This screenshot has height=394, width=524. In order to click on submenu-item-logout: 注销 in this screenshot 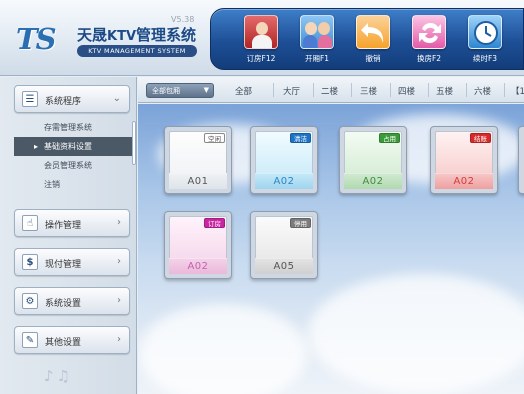, I will do `click(73, 184)`.